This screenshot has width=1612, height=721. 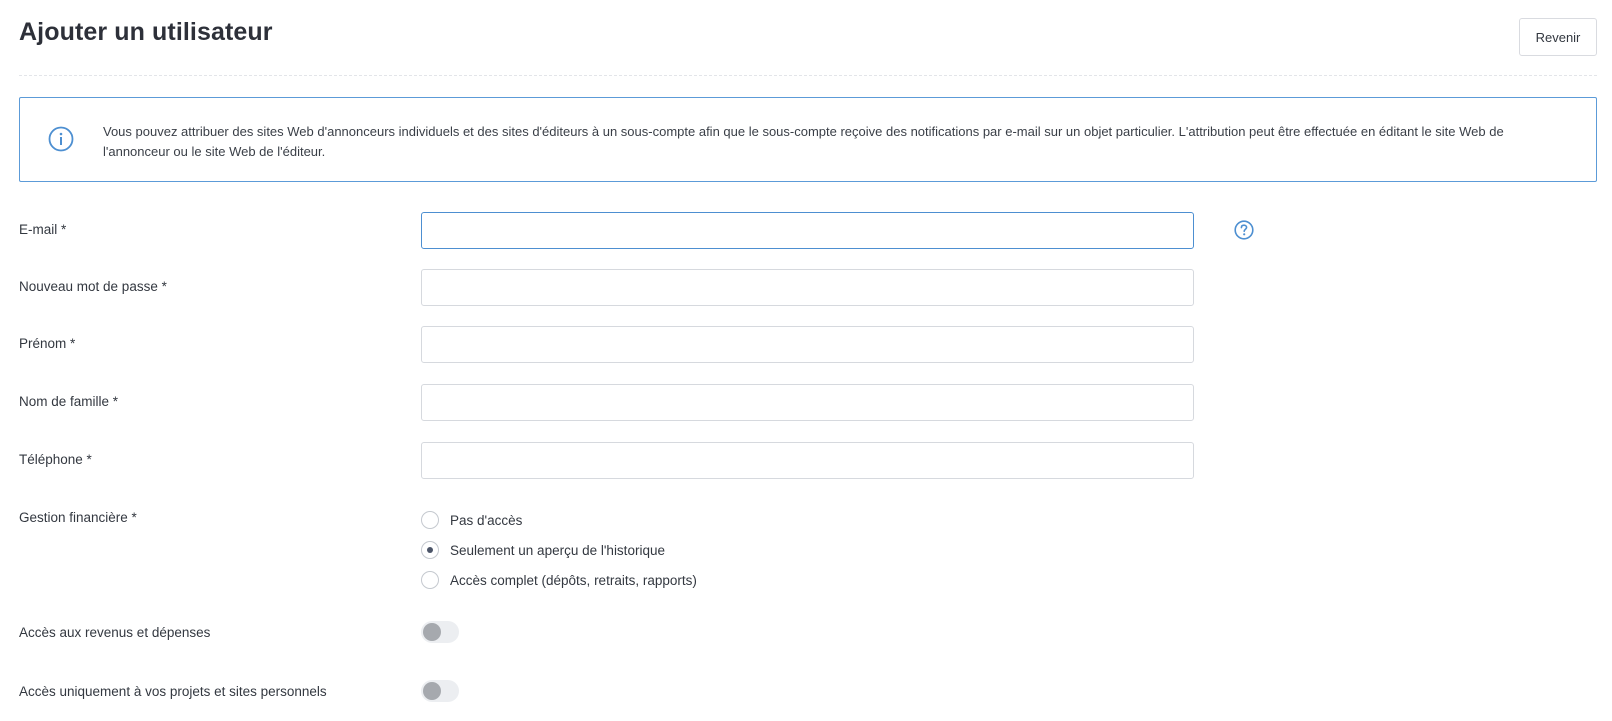 What do you see at coordinates (1558, 37) in the screenshot?
I see `back-button: Revenir` at bounding box center [1558, 37].